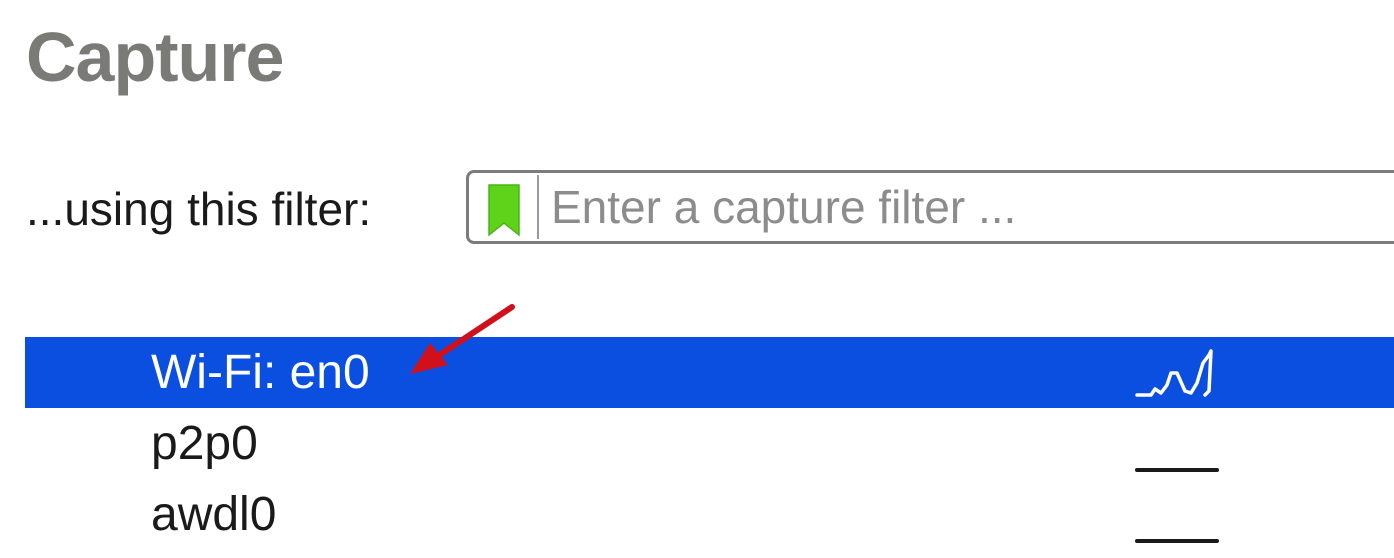 This screenshot has width=1394, height=558. I want to click on capture-filter-field, so click(930, 207).